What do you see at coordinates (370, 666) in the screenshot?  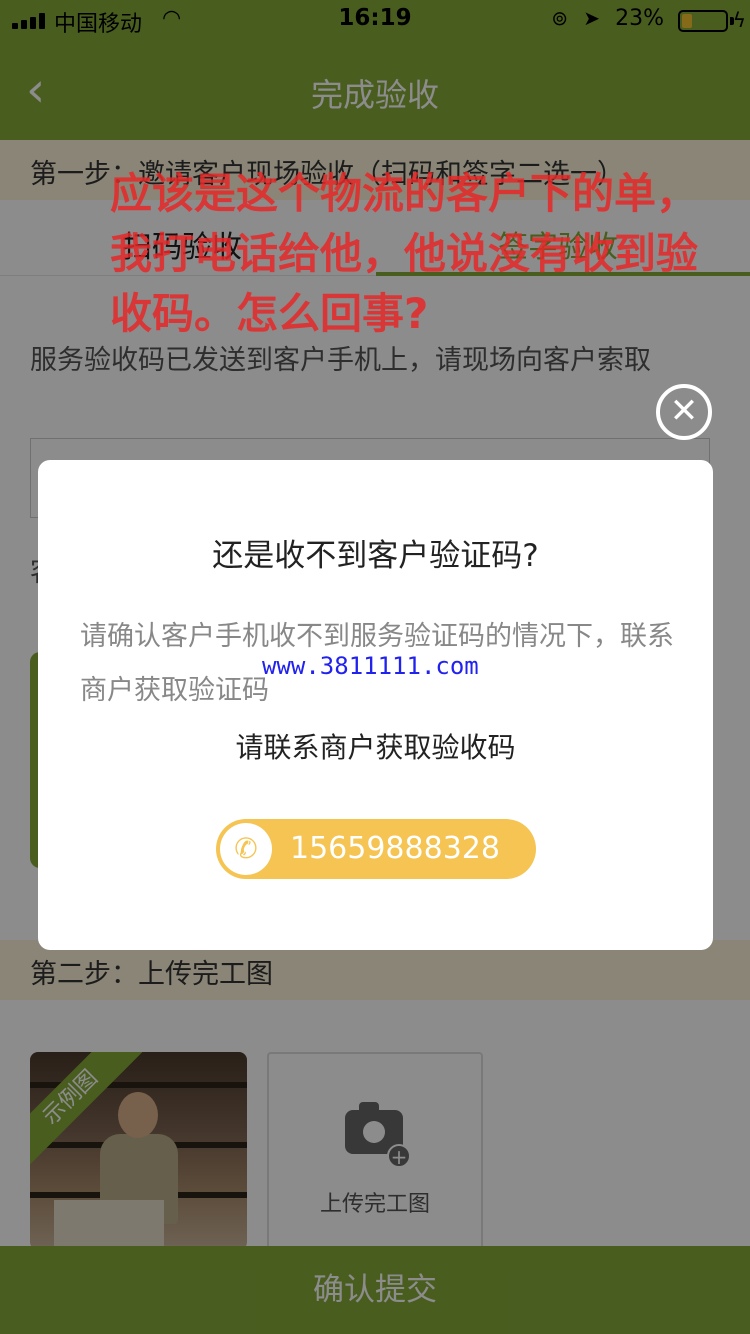 I see `watermark-text: www.3811111.com` at bounding box center [370, 666].